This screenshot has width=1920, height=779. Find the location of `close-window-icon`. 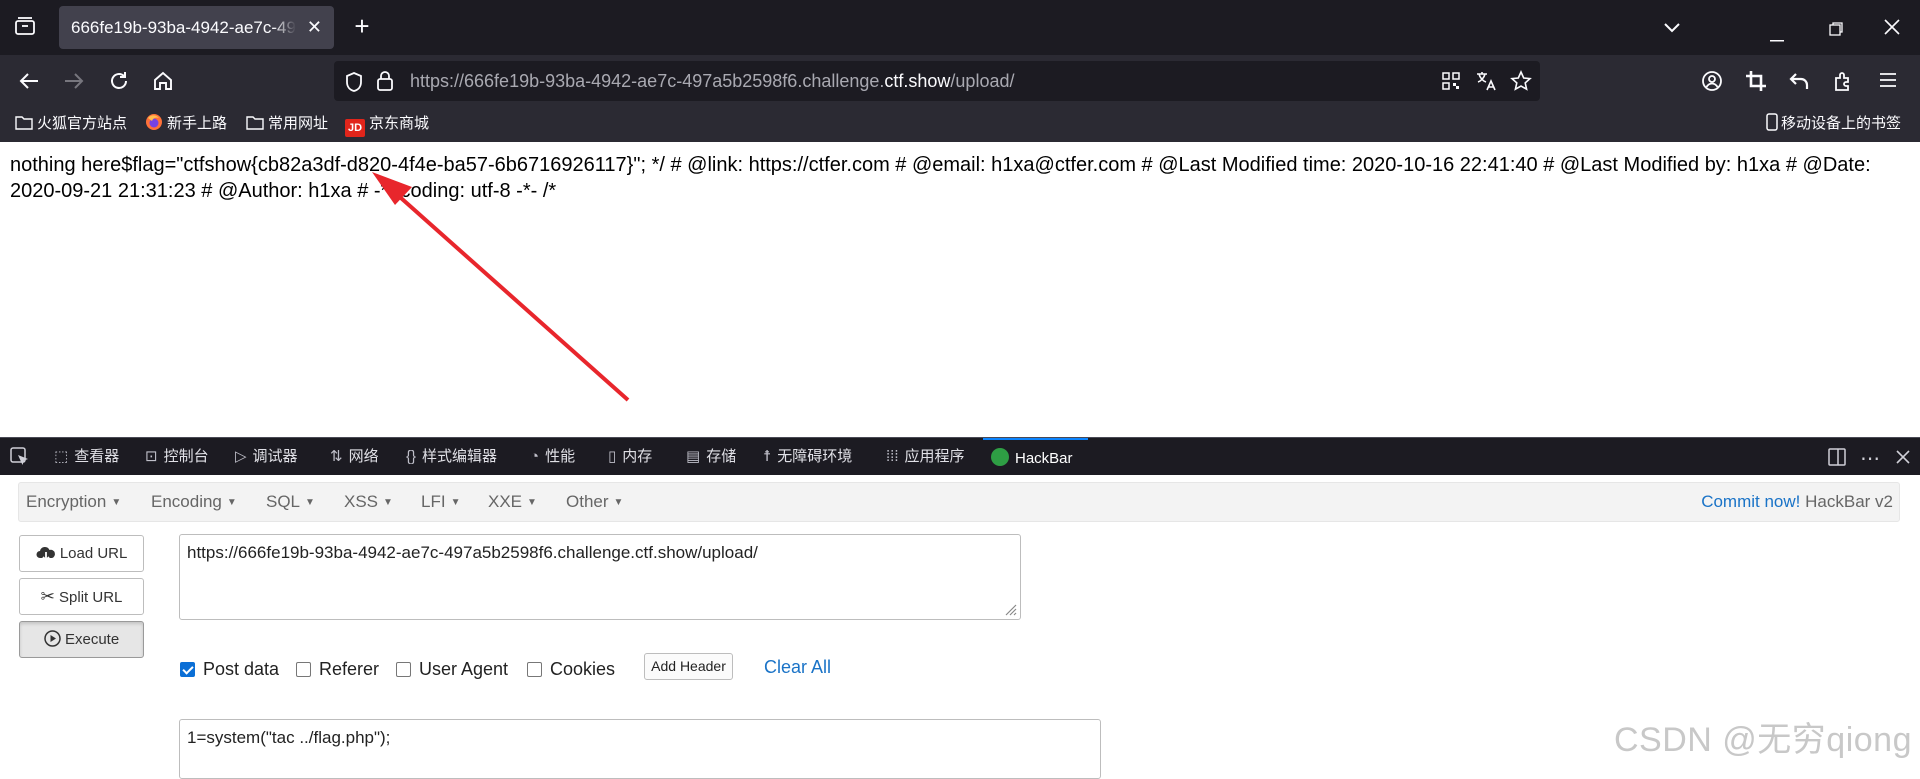

close-window-icon is located at coordinates (1892, 29).